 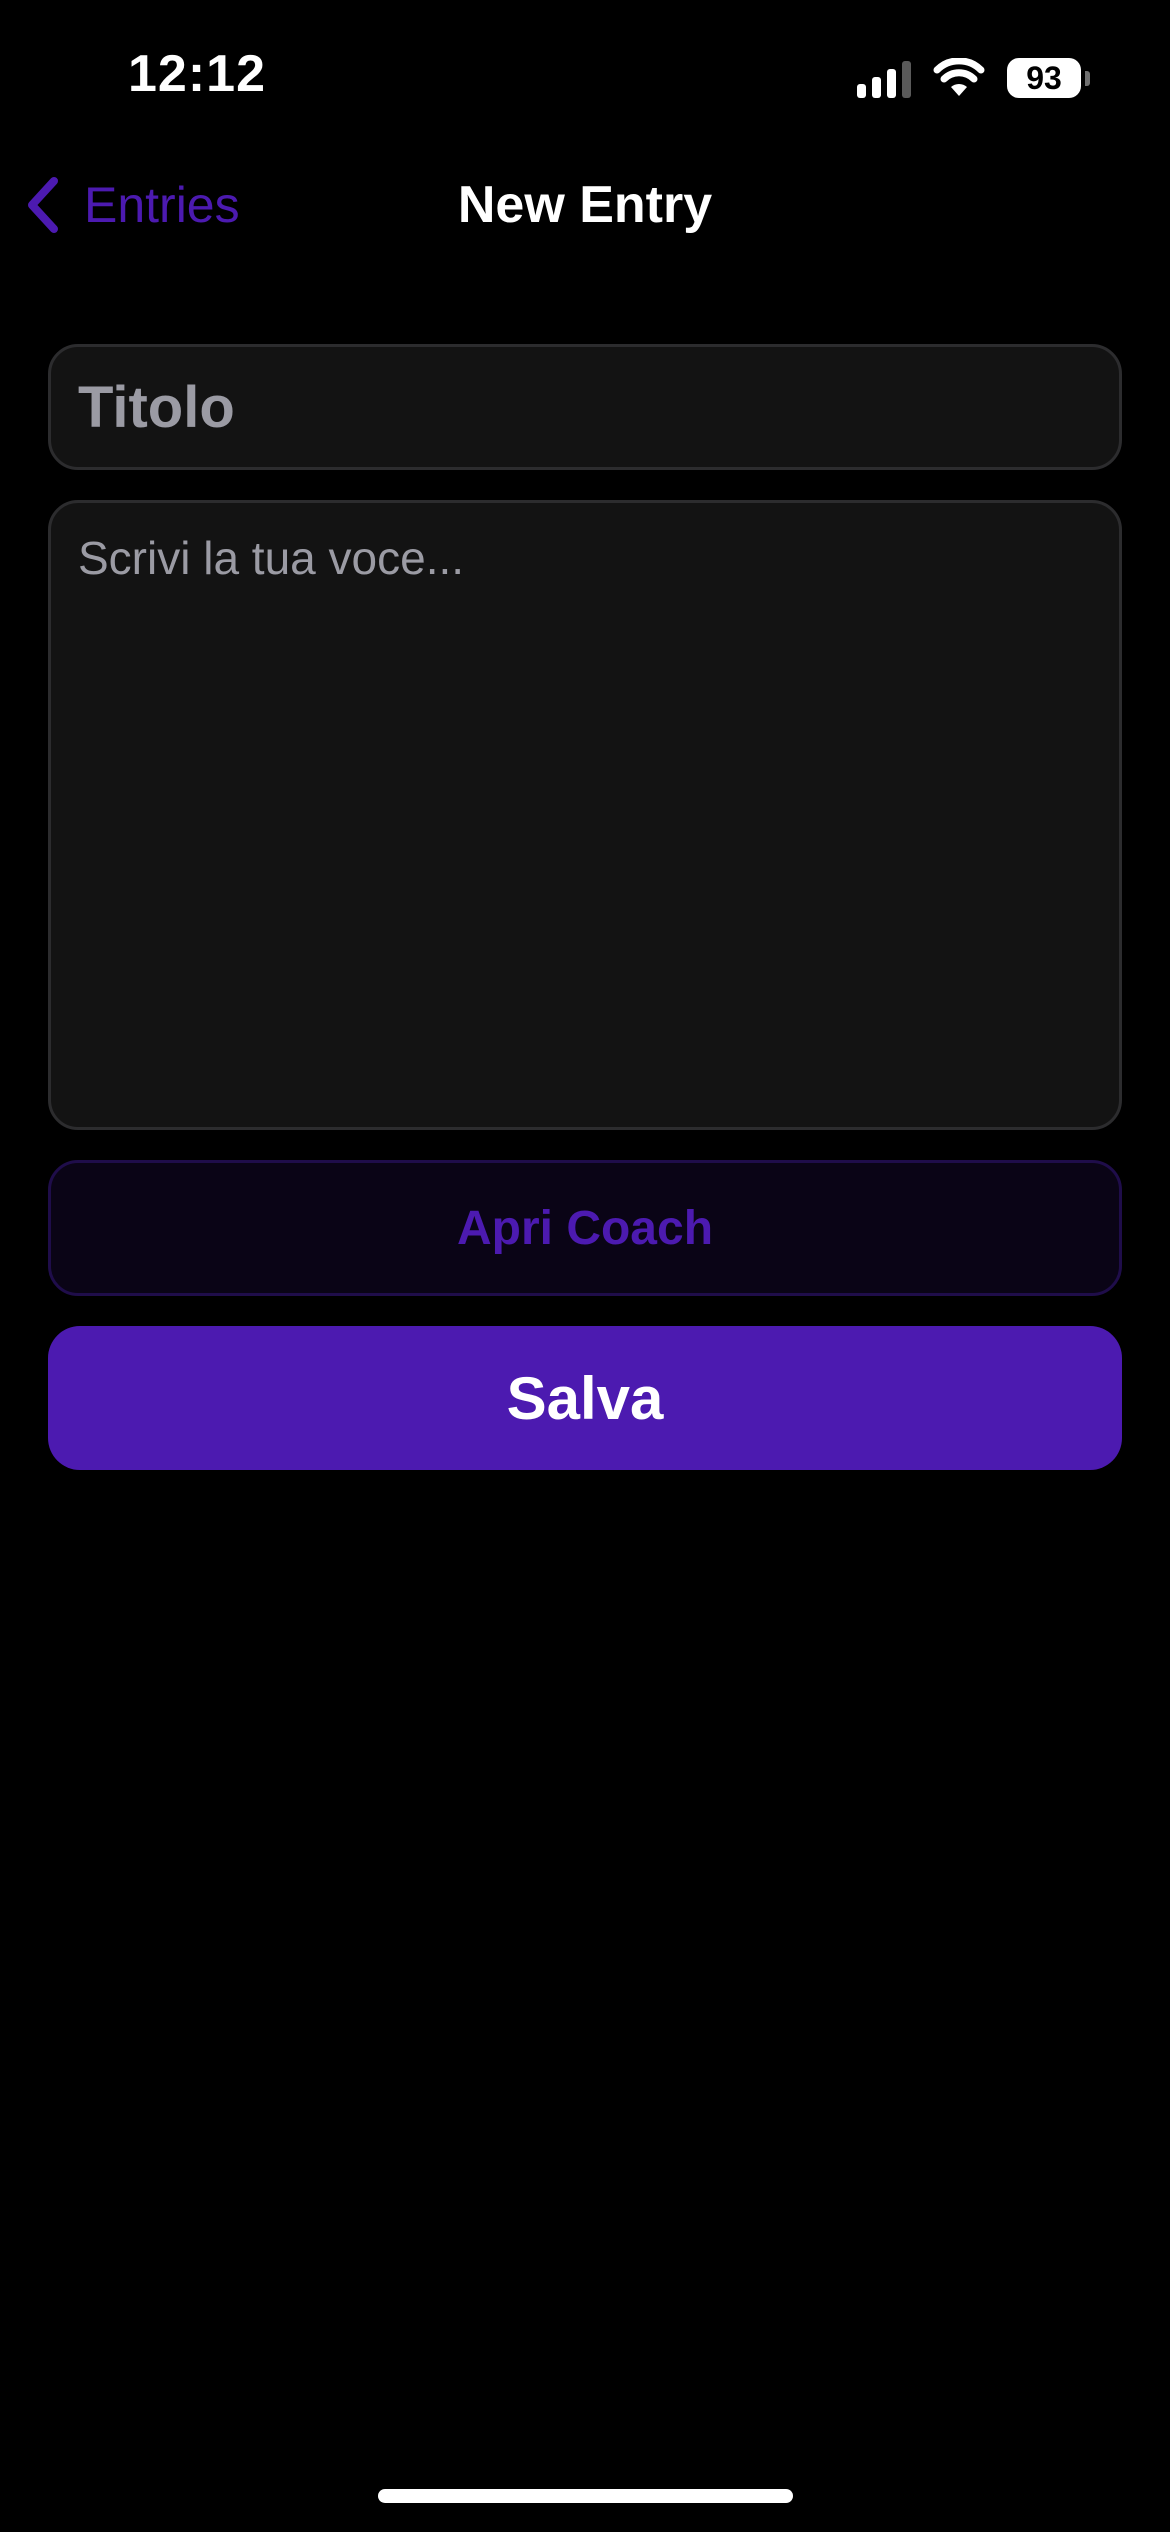 I want to click on title-input, so click(x=585, y=407).